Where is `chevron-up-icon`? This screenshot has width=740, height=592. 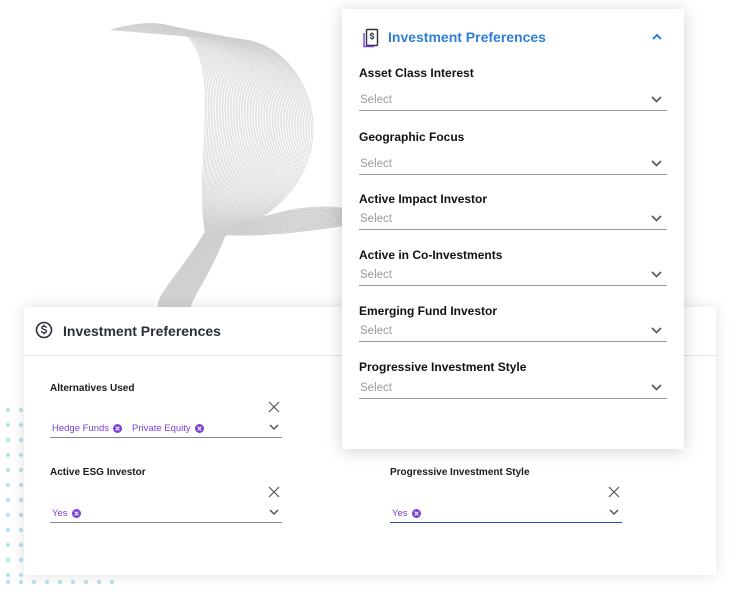 chevron-up-icon is located at coordinates (657, 37).